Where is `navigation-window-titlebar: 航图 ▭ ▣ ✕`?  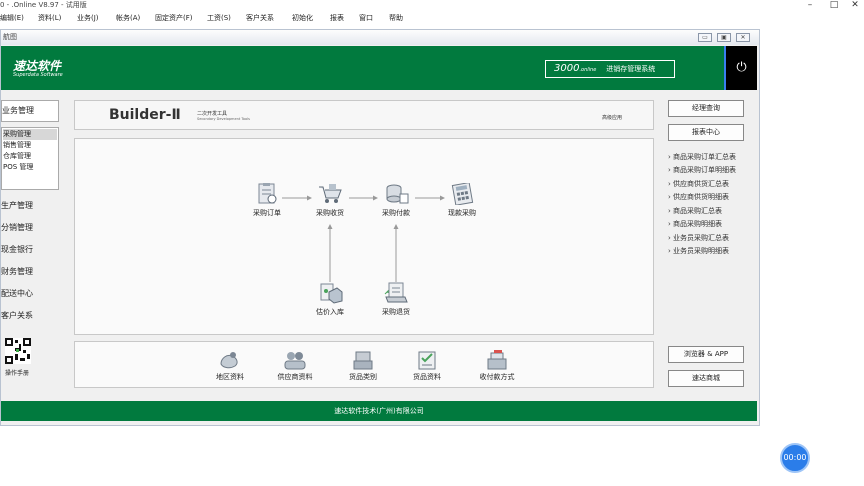 navigation-window-titlebar: 航图 ▭ ▣ ✕ is located at coordinates (380, 37).